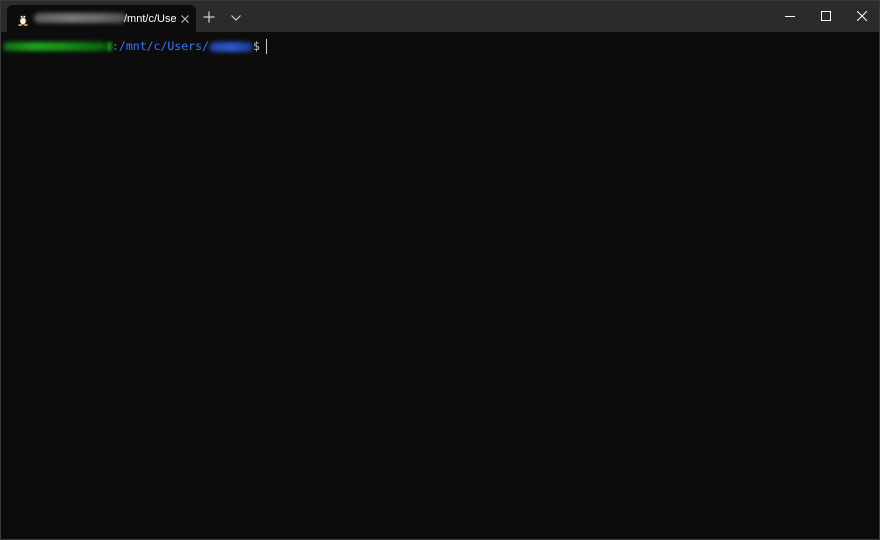 The height and width of the screenshot is (540, 880). I want to click on terminal-tab: /mnt/c/Use, so click(101, 18).